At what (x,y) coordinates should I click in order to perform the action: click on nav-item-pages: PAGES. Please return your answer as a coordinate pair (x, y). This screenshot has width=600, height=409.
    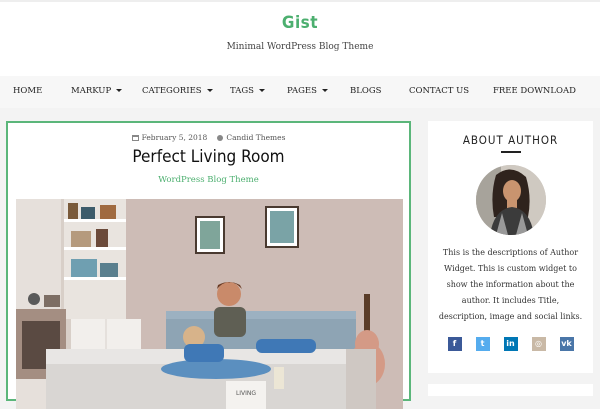
    Looking at the image, I should click on (307, 91).